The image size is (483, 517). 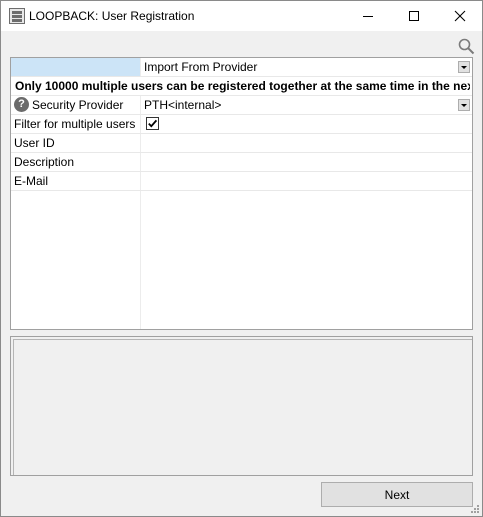 What do you see at coordinates (306, 67) in the screenshot?
I see `import-source-select: Import From Provider` at bounding box center [306, 67].